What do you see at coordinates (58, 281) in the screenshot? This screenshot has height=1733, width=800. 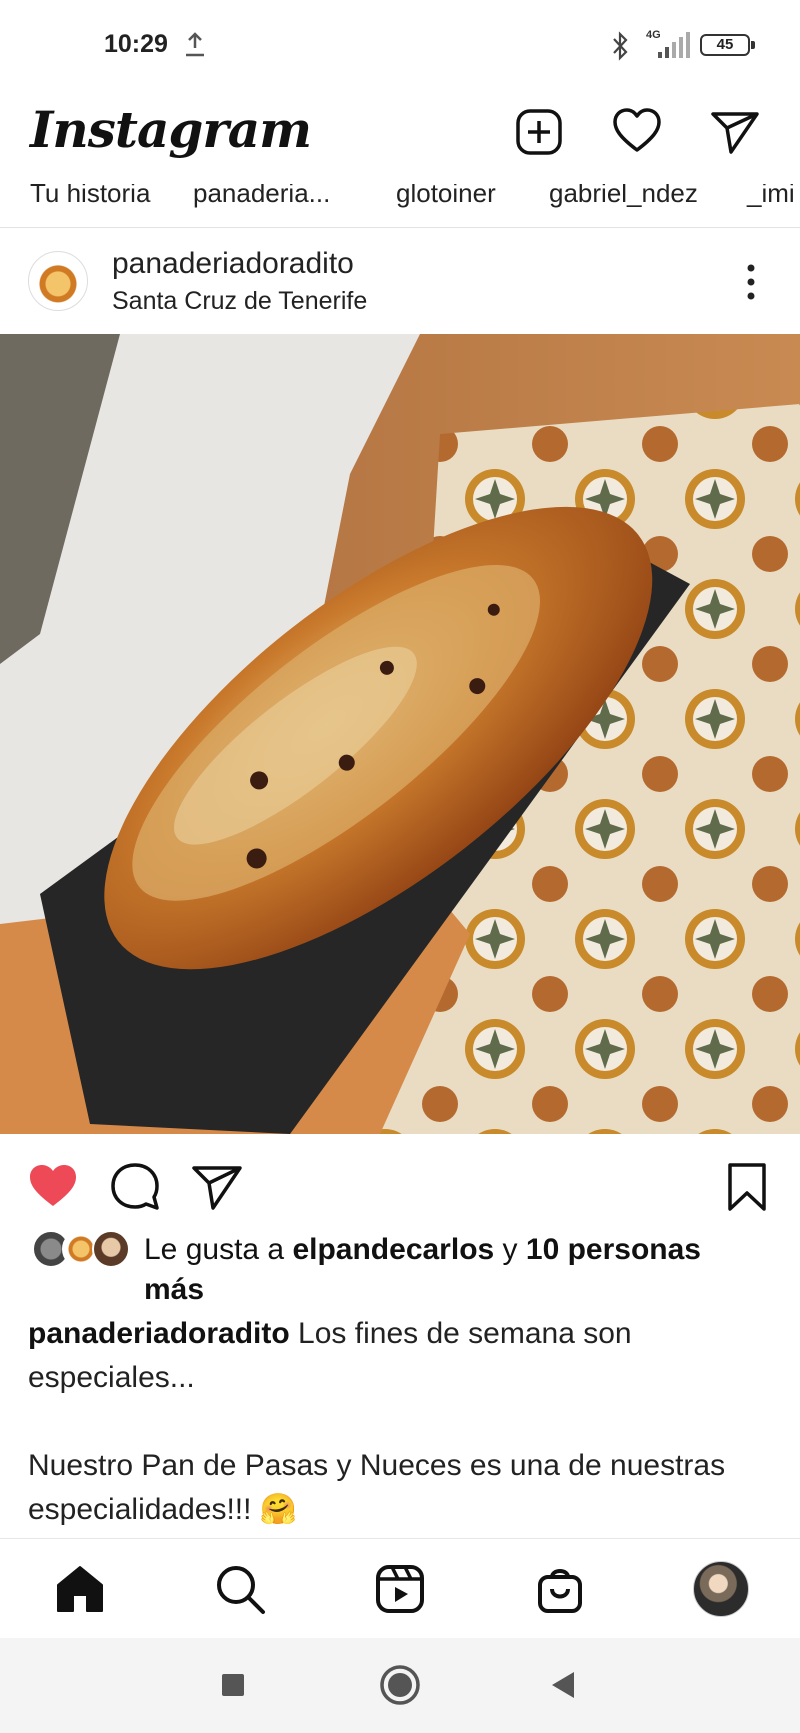 I see `post-author-avatar` at bounding box center [58, 281].